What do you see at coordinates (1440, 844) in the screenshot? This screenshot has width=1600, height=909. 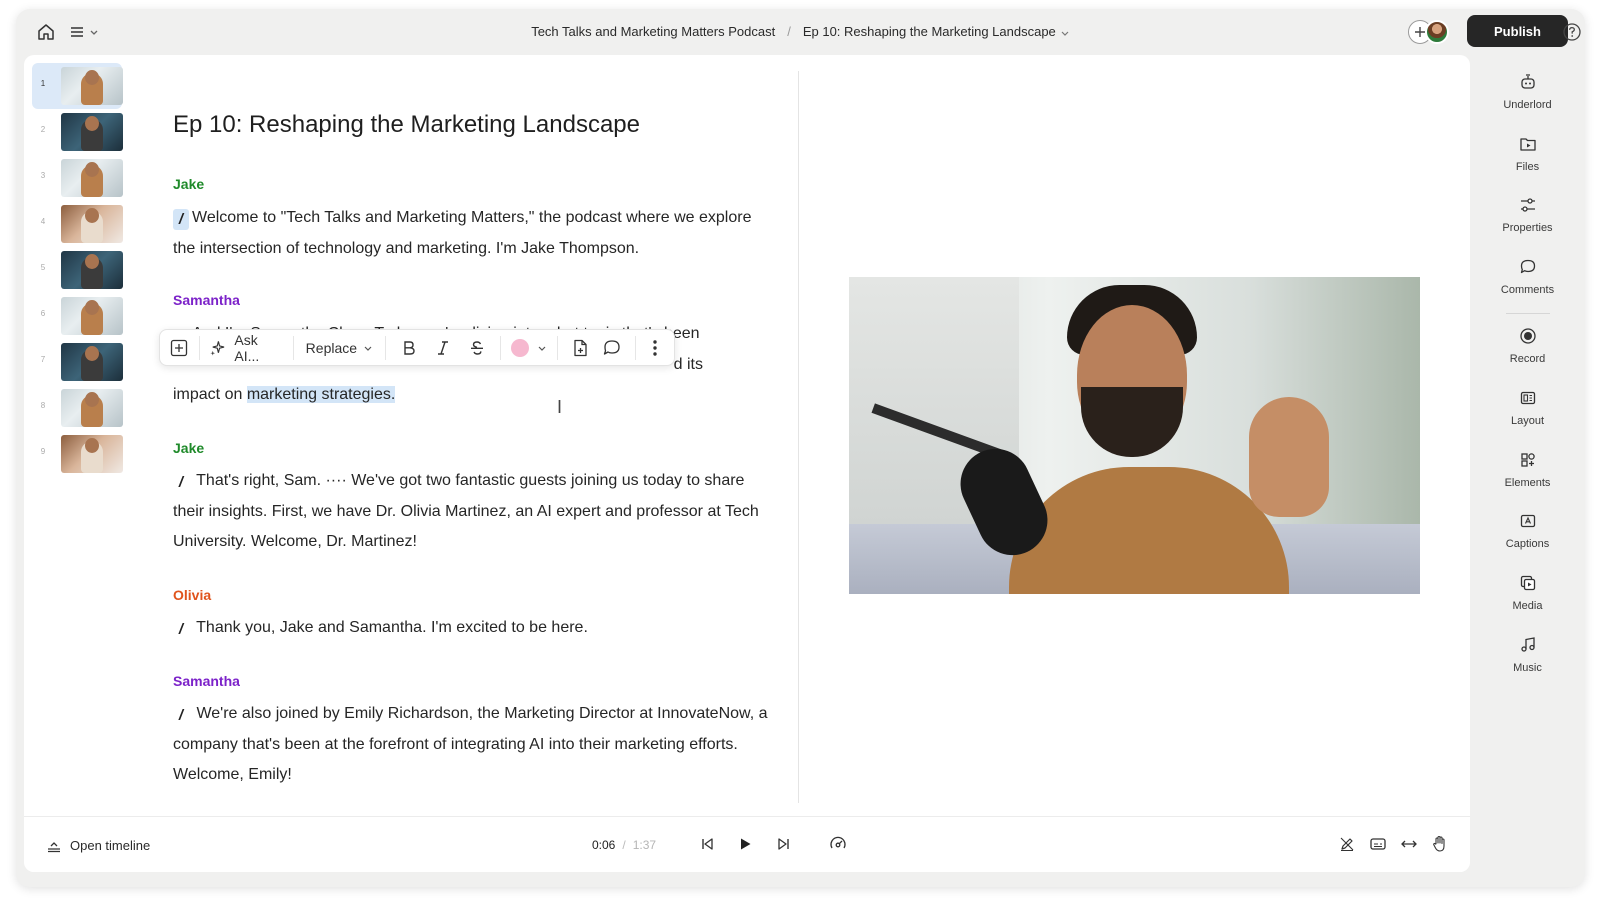 I see `hand-tool-icon` at bounding box center [1440, 844].